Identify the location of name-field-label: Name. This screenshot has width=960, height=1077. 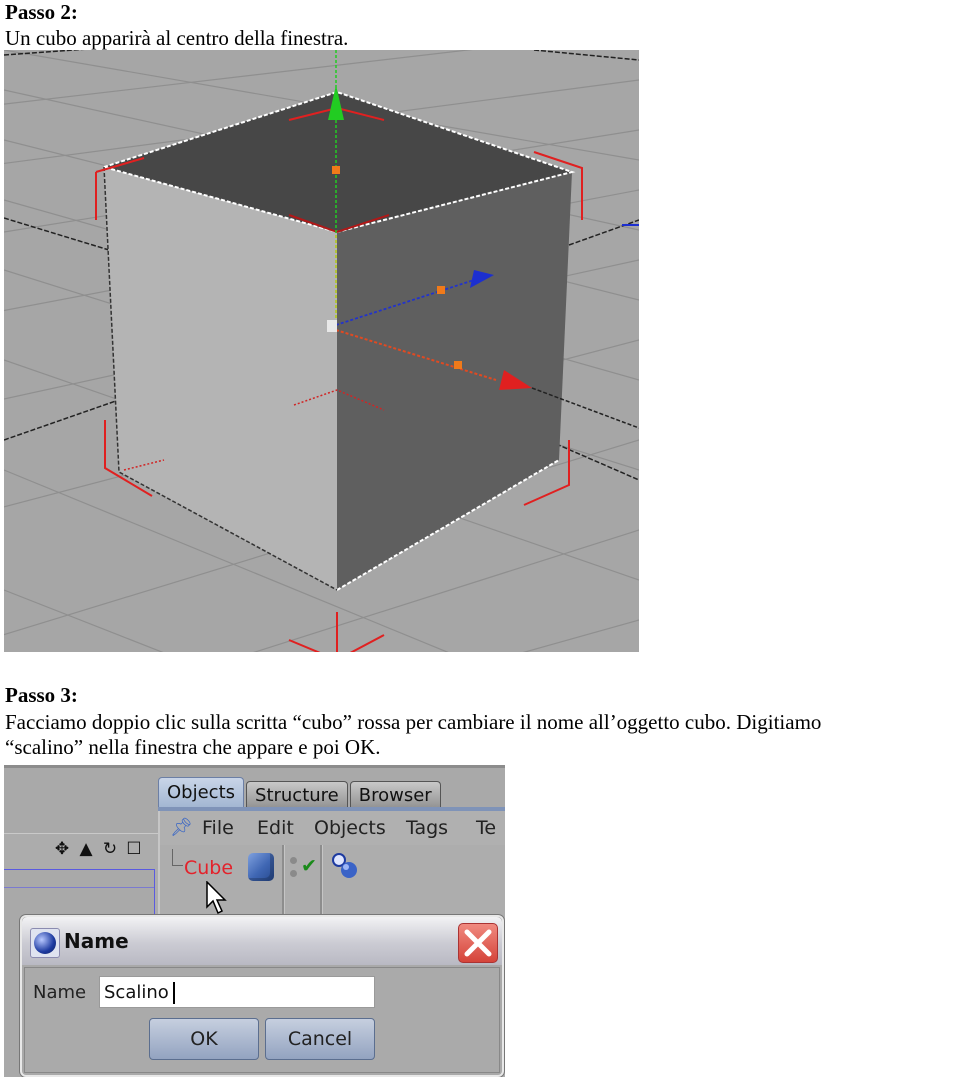
(60, 992).